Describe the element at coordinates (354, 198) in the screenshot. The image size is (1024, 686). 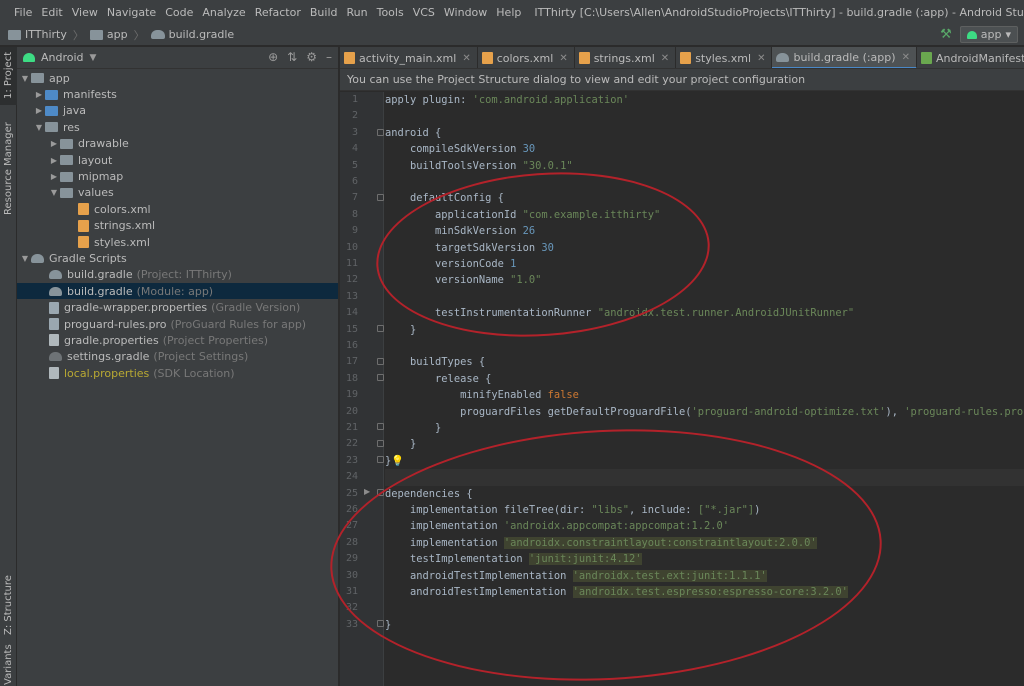
I see `line-number: 7` at that location.